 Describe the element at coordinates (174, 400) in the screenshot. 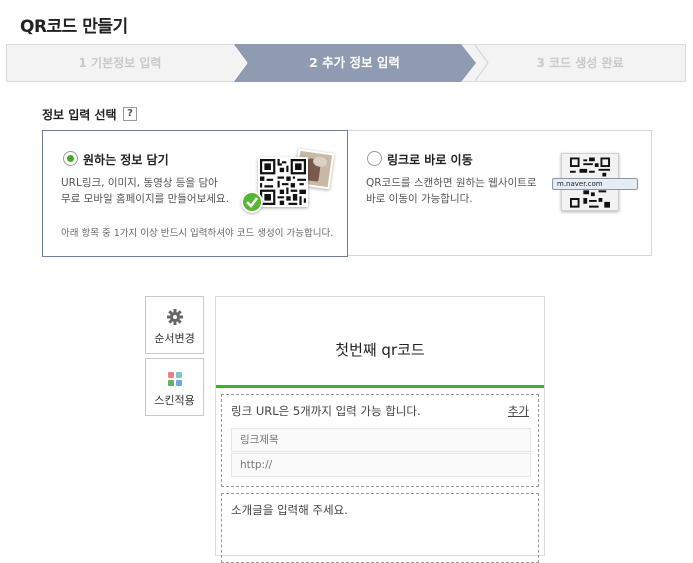

I see `apply-skin-label: 스킨적용` at that location.